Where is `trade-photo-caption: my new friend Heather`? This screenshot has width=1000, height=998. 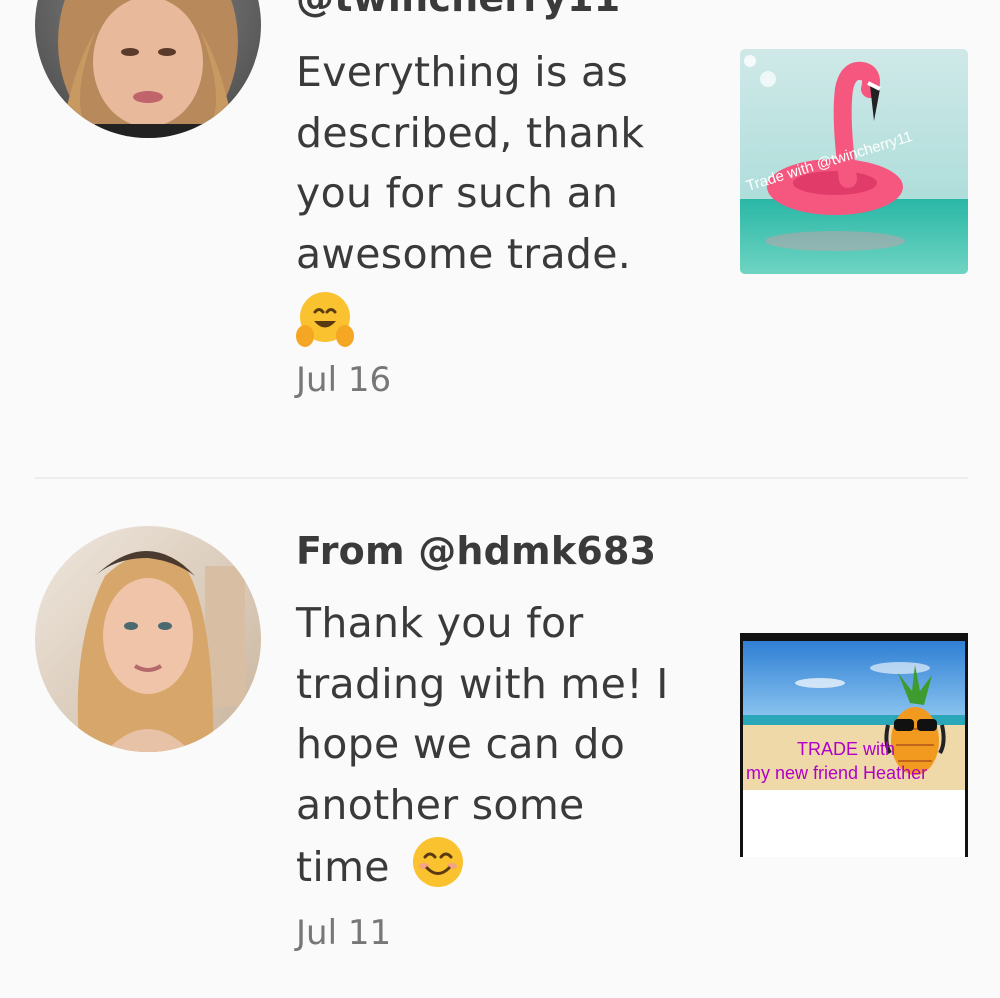 trade-photo-caption: my new friend Heather is located at coordinates (836, 773).